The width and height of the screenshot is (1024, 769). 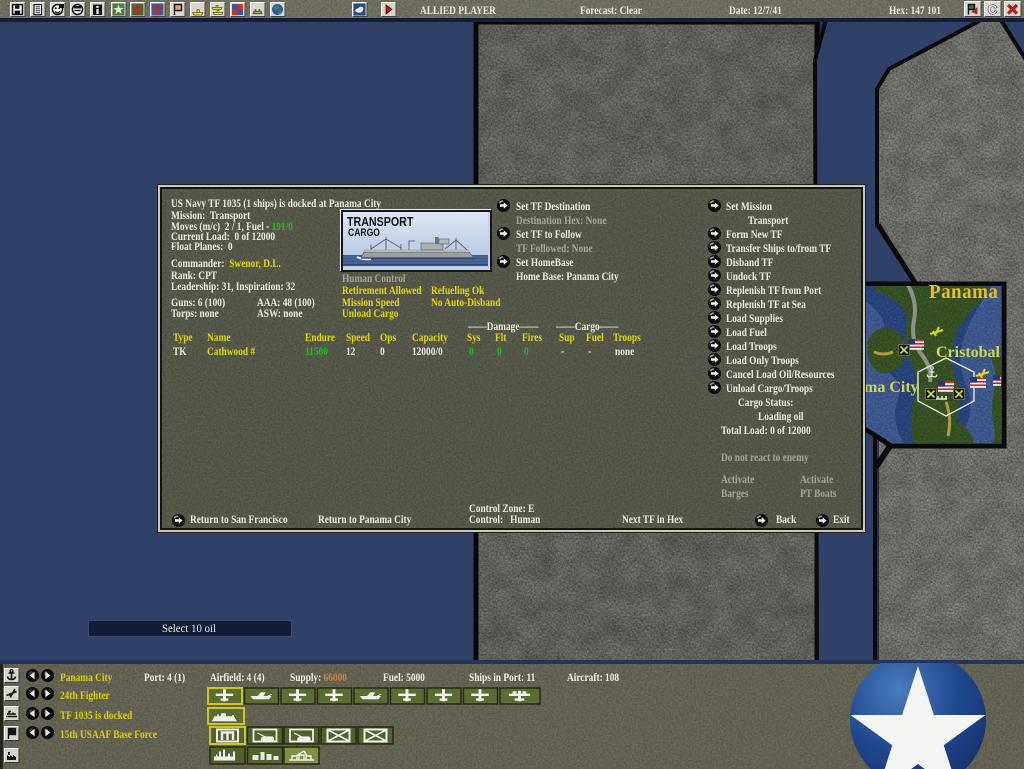 What do you see at coordinates (993, 9) in the screenshot?
I see `svg-text: C` at bounding box center [993, 9].